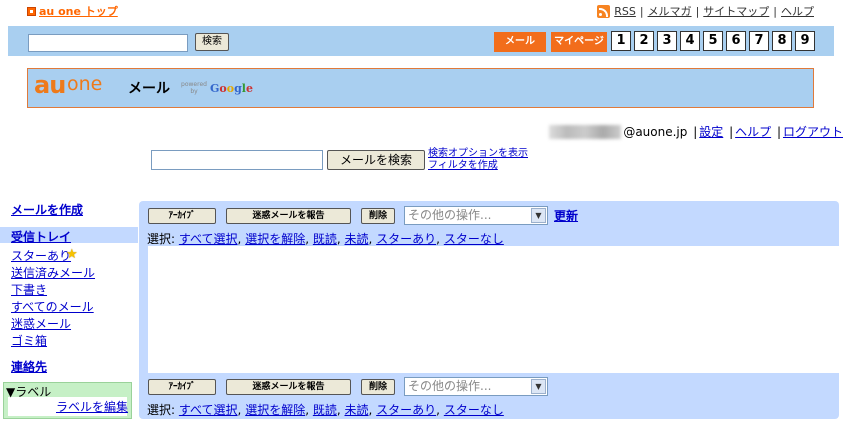  Describe the element at coordinates (378, 387) in the screenshot. I see `delete-button-bottom: 削除` at that location.